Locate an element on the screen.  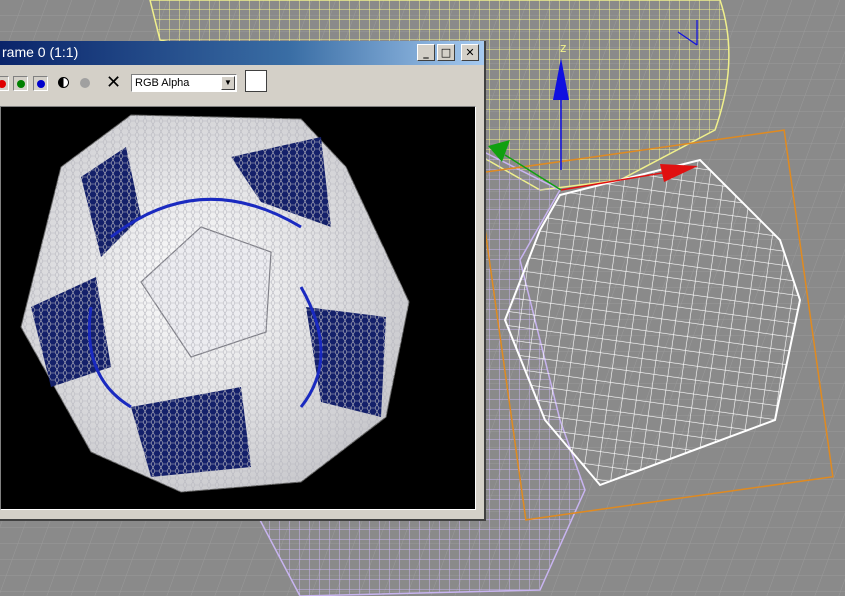
close-button: ✕ is located at coordinates (470, 52).